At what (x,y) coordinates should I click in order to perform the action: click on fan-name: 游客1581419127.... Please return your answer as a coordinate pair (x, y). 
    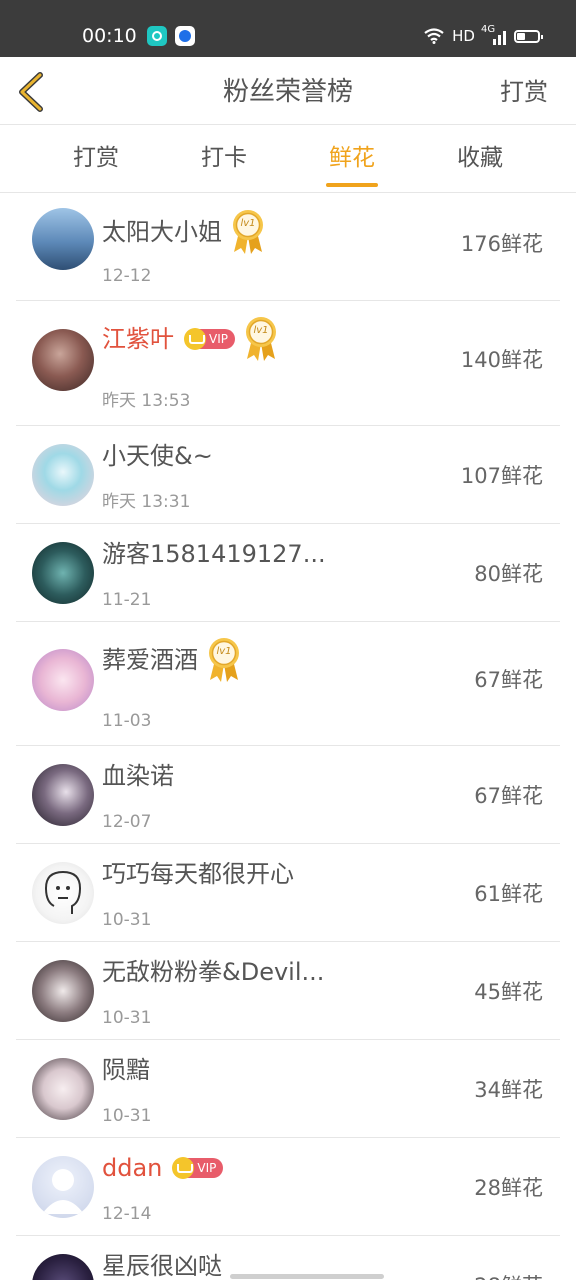
    Looking at the image, I should click on (214, 554).